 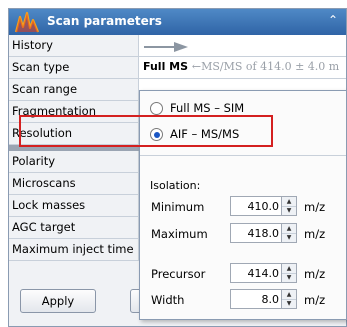 I want to click on fragmentation-label: Fragmentation, so click(x=54, y=111).